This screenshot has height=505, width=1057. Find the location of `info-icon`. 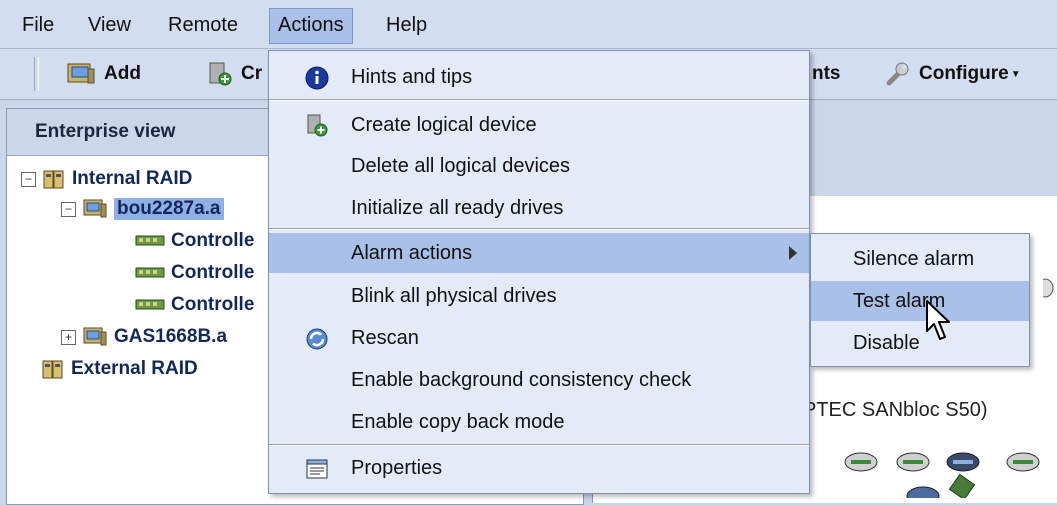

info-icon is located at coordinates (317, 78).